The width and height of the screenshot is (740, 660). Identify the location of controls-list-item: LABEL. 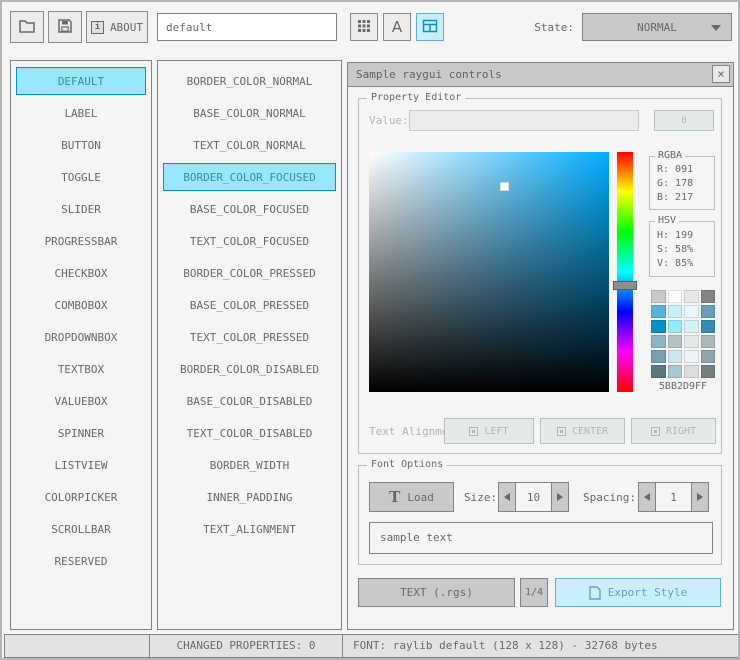
(81, 113).